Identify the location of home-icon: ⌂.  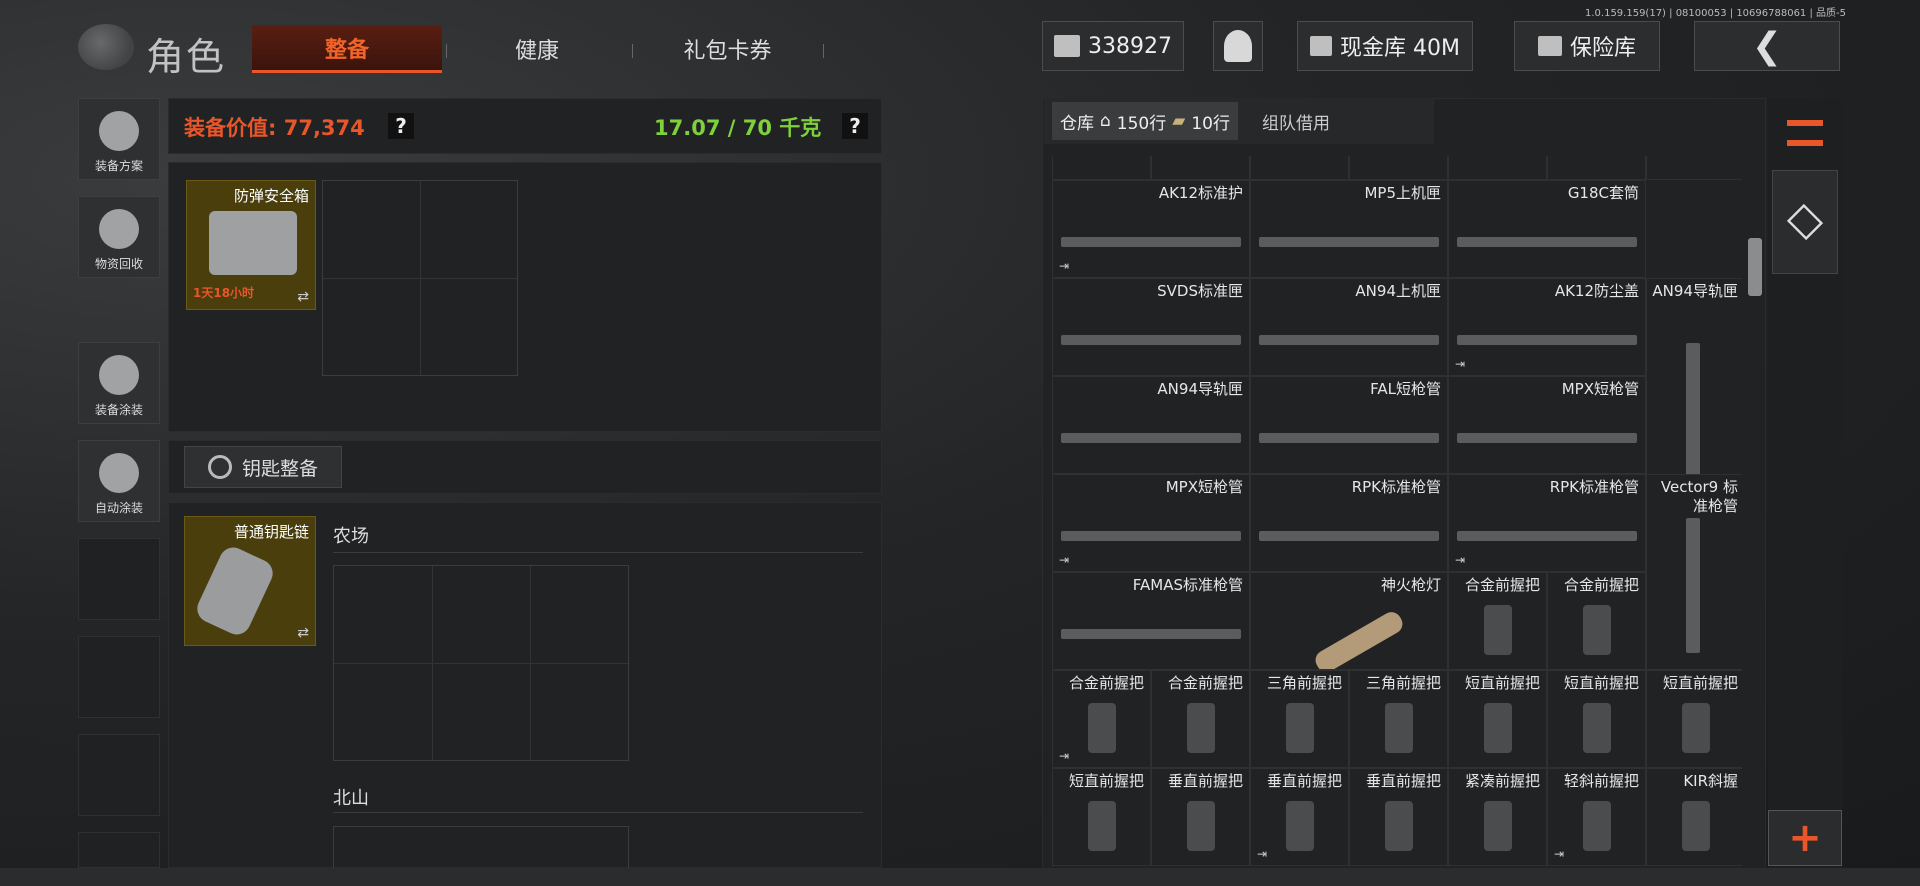
(1105, 121).